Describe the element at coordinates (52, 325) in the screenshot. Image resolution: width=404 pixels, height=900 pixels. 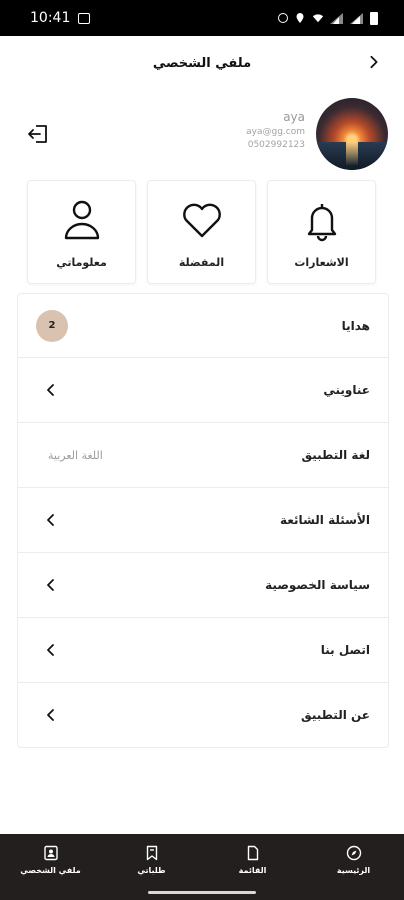
I see `gifts-count-badge: 2` at that location.